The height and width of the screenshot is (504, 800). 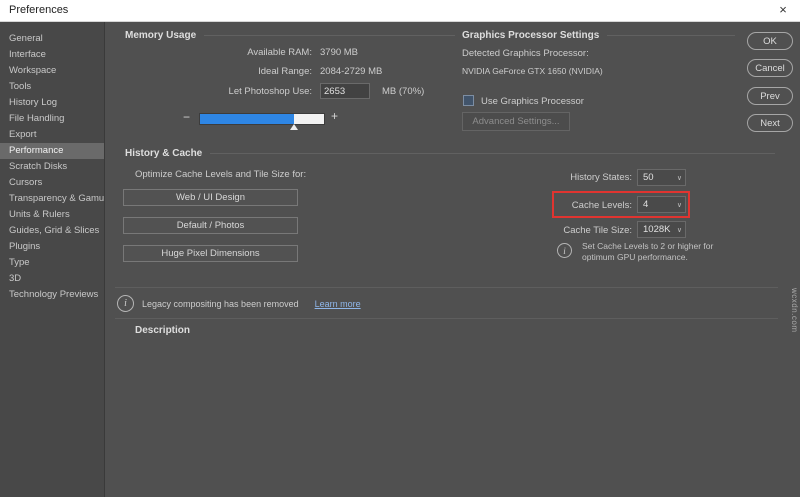 I want to click on sidebar-item-workspace: Workspace, so click(x=52, y=71).